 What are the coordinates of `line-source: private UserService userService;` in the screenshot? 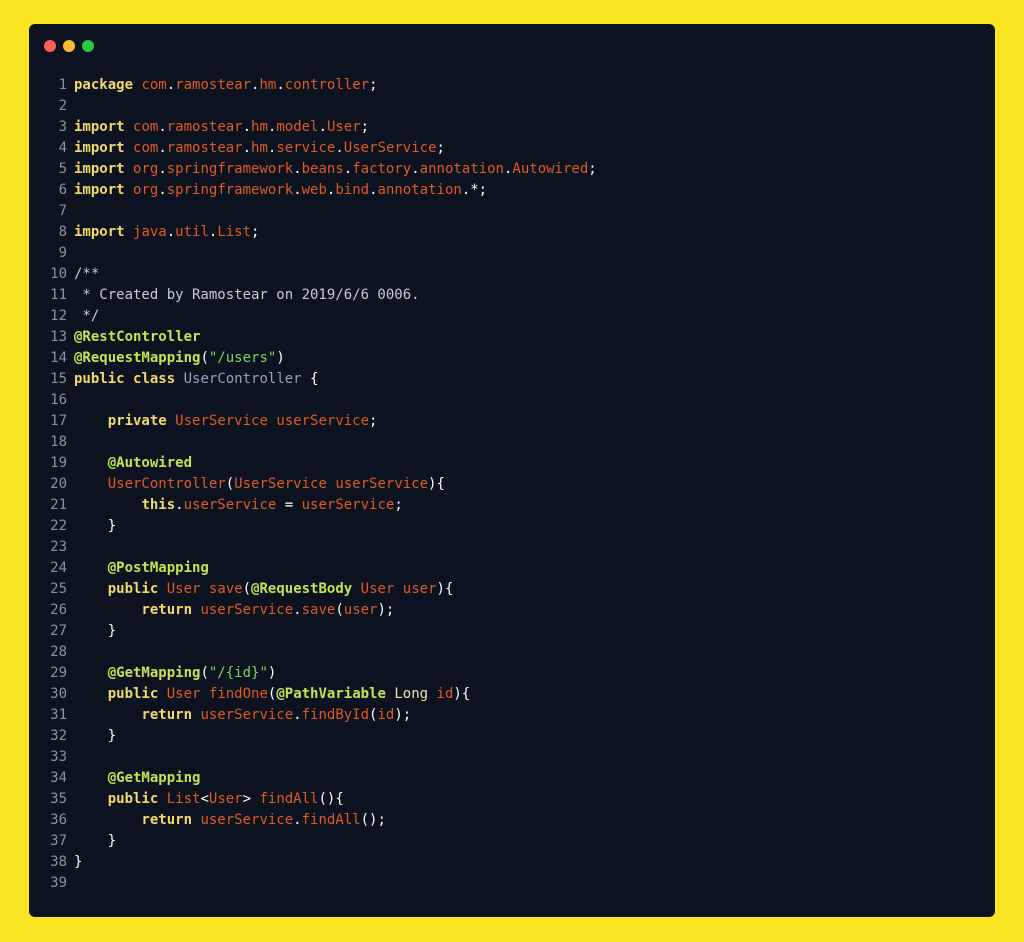 It's located at (226, 421).